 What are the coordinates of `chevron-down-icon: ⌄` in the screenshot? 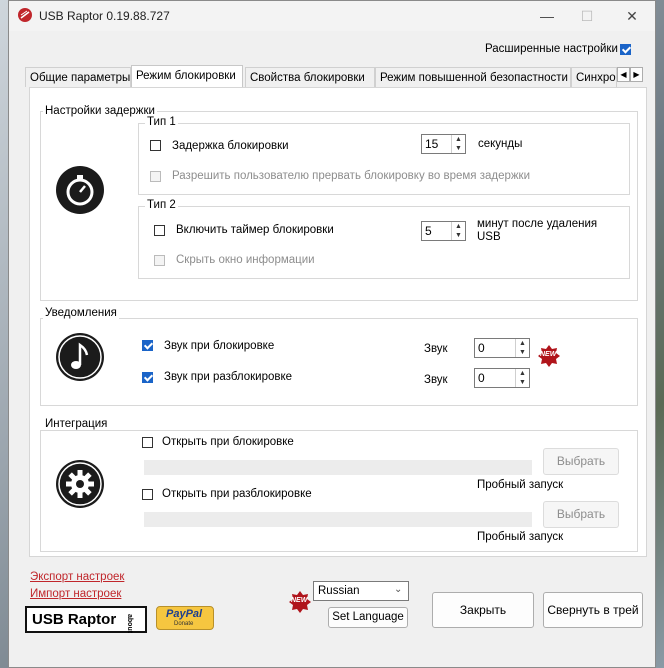 It's located at (398, 589).